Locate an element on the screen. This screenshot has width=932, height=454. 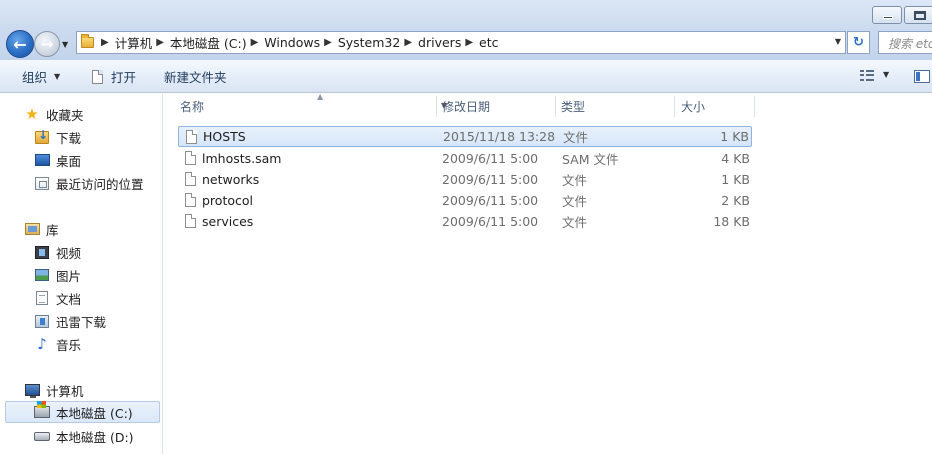
sidebar-item-desktop: 桌面 is located at coordinates (57, 160).